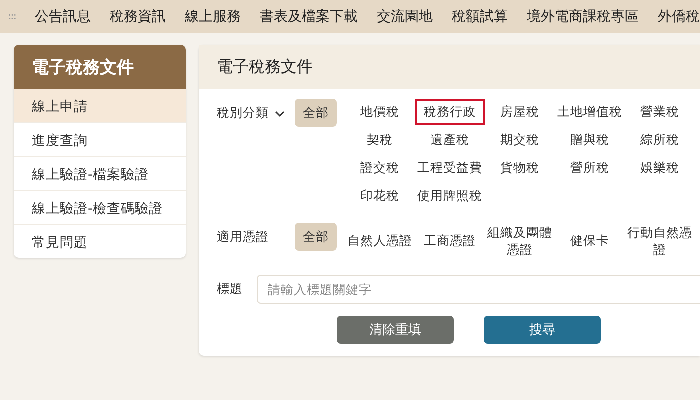 The image size is (700, 400). Describe the element at coordinates (450, 112) in the screenshot. I see `filter-option: 稅務行政` at that location.